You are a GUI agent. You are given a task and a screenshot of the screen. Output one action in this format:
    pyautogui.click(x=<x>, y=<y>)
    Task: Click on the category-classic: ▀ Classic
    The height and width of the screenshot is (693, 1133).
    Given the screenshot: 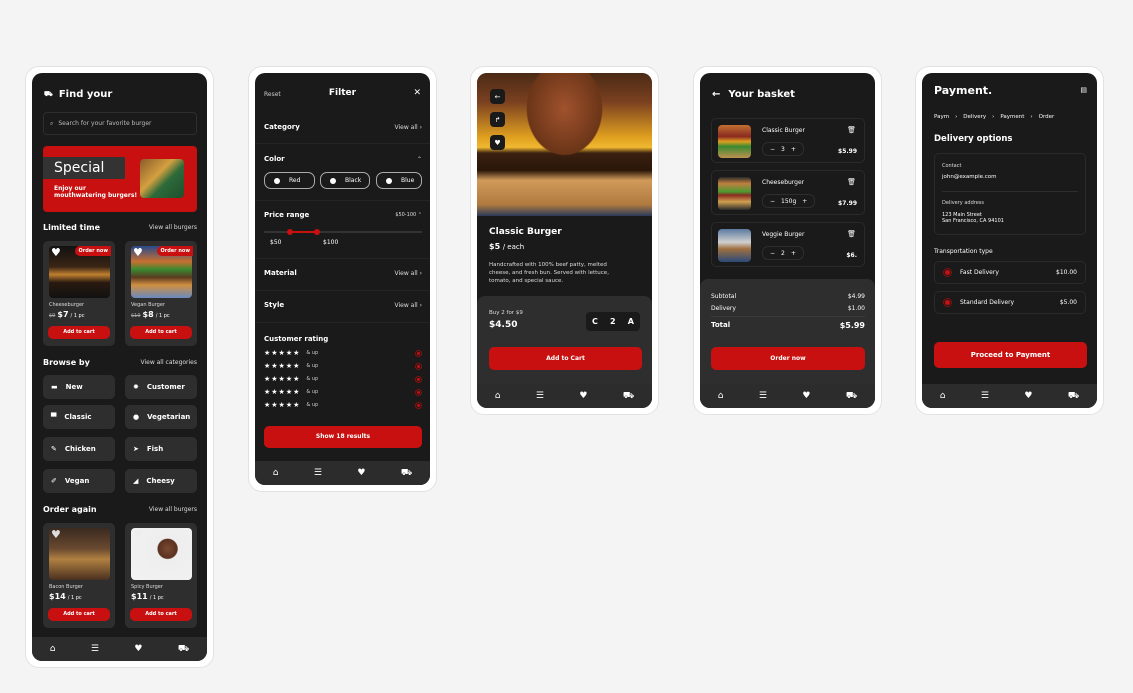 What is the action you would take?
    pyautogui.click(x=79, y=417)
    